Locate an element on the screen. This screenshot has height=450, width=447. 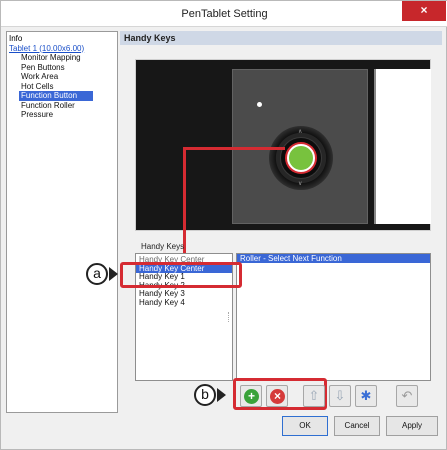
arrow-up-icon: ⇧ is located at coordinates (314, 395).